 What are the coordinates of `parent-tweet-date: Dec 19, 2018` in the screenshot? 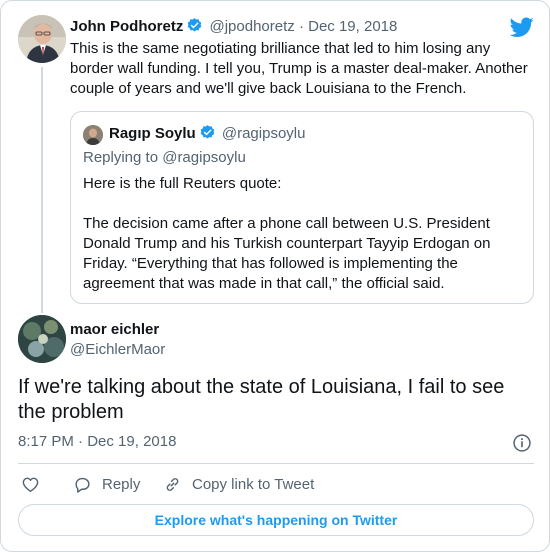 It's located at (352, 26).